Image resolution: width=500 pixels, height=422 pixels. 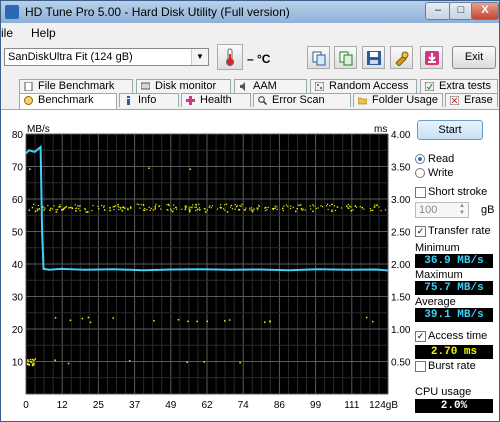 What do you see at coordinates (270, 86) in the screenshot?
I see `tab-aam: AAM` at bounding box center [270, 86].